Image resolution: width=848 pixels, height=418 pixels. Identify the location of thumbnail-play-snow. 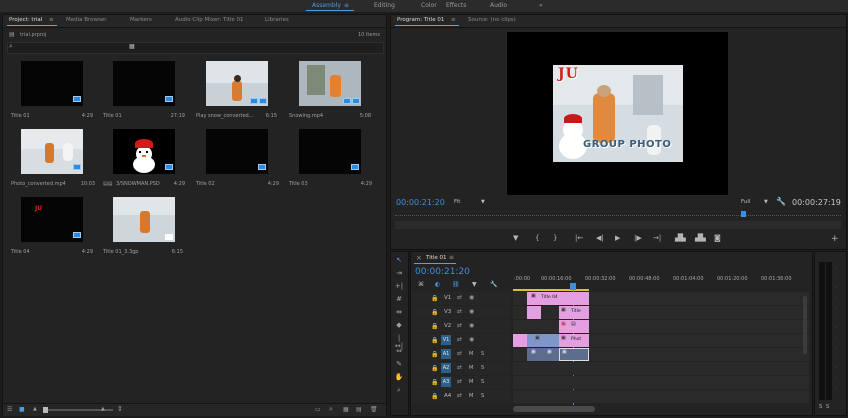
(237, 83).